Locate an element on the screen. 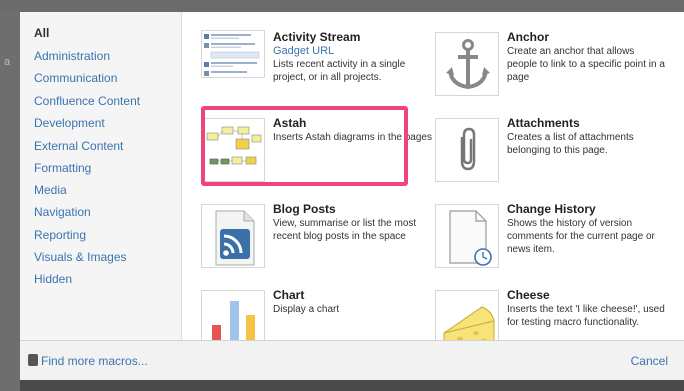  macro-title: Cheese is located at coordinates (528, 295).